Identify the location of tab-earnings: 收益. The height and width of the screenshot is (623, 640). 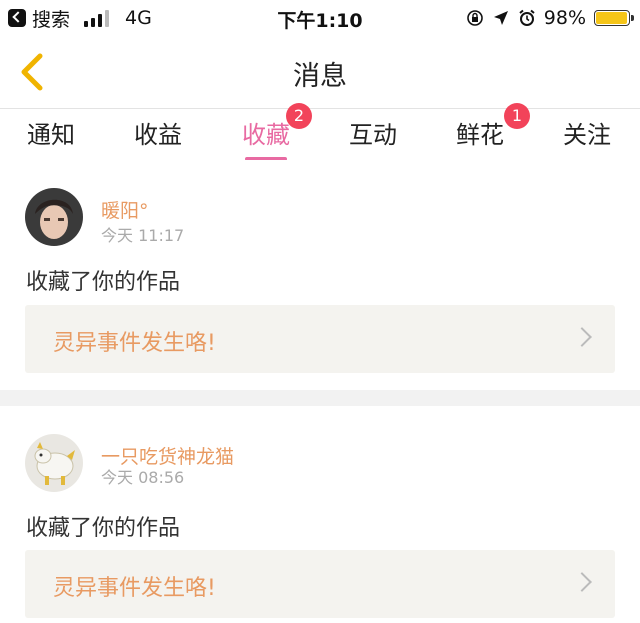
(158, 132).